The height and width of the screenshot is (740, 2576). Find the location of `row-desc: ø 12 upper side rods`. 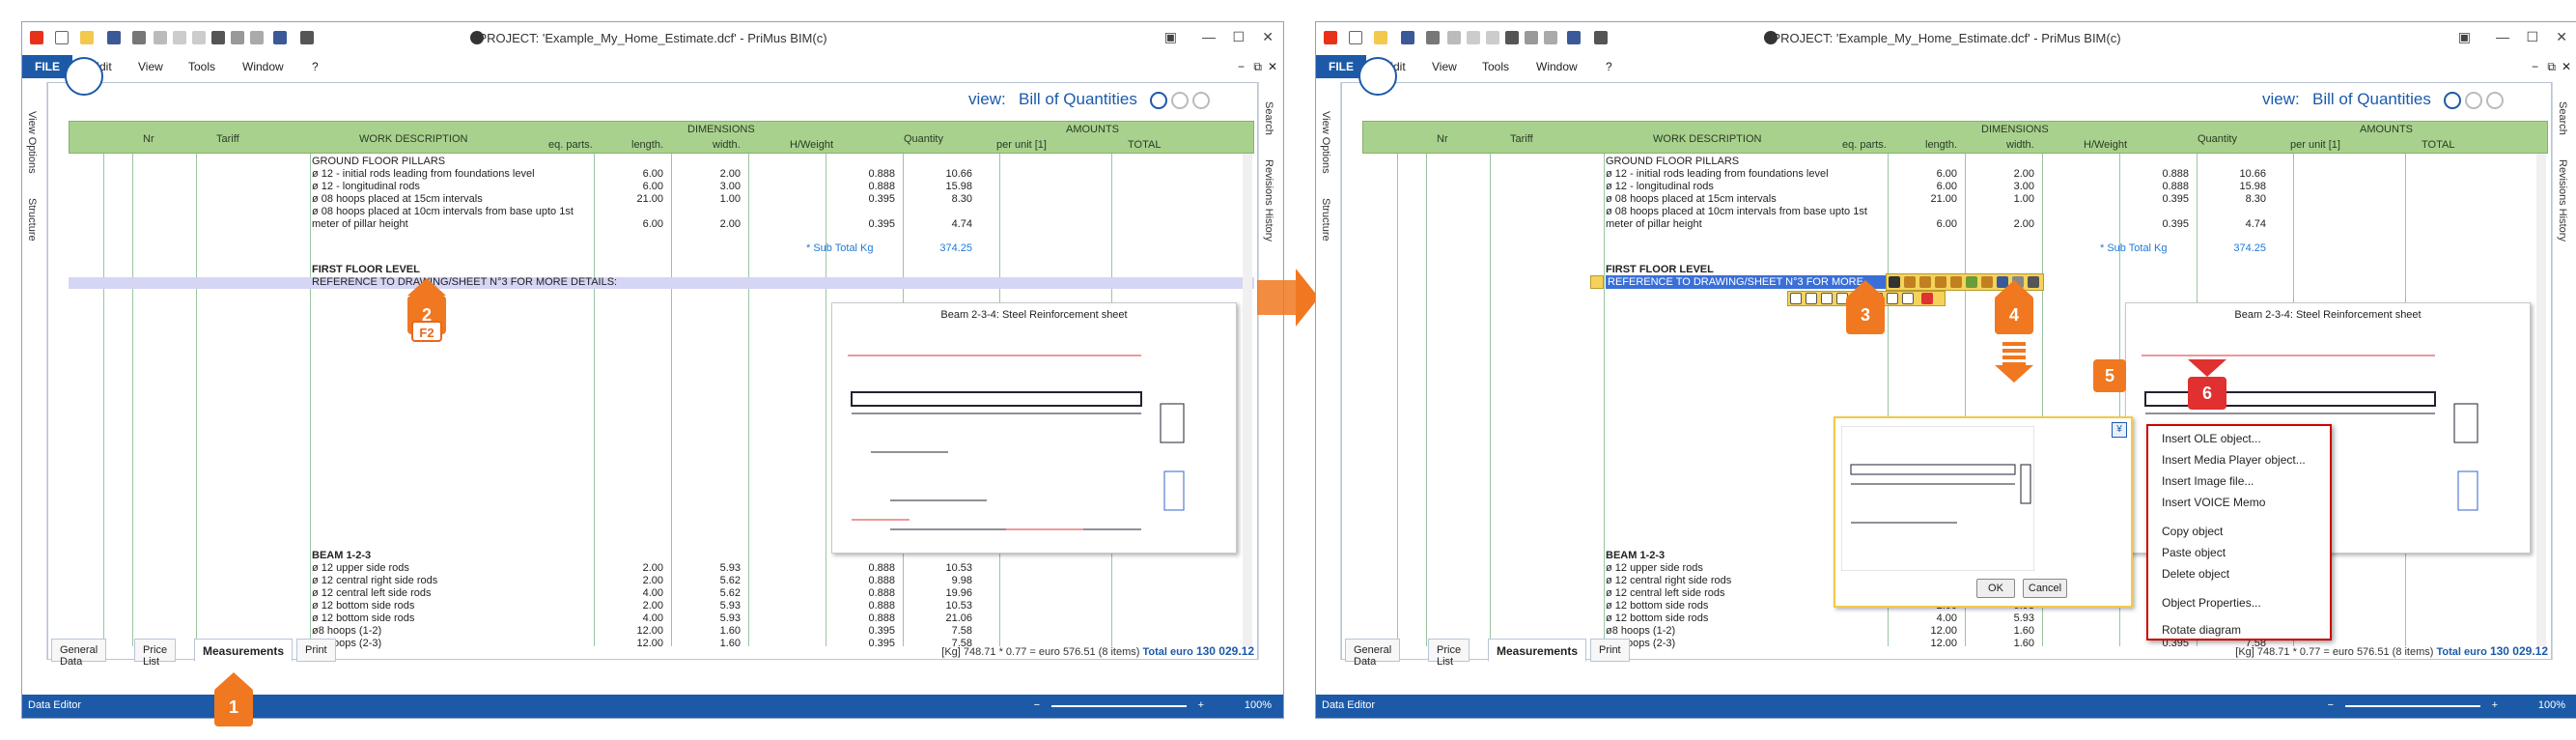

row-desc: ø 12 upper side rods is located at coordinates (361, 569).